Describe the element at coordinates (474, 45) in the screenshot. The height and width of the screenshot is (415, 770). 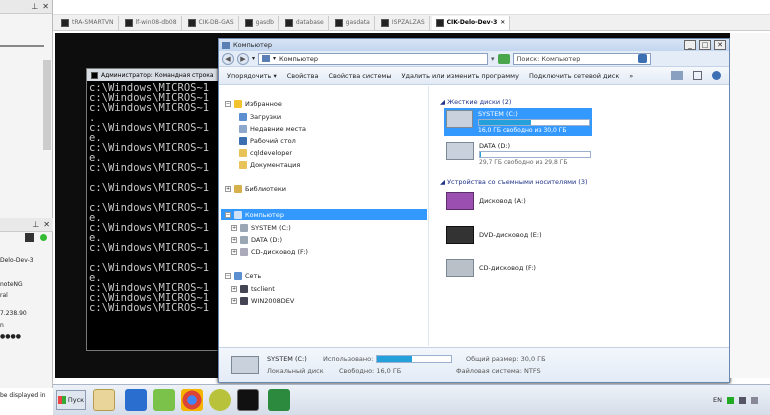
I see `explorer-title-bar: Компьютер _ □ ✕` at that location.